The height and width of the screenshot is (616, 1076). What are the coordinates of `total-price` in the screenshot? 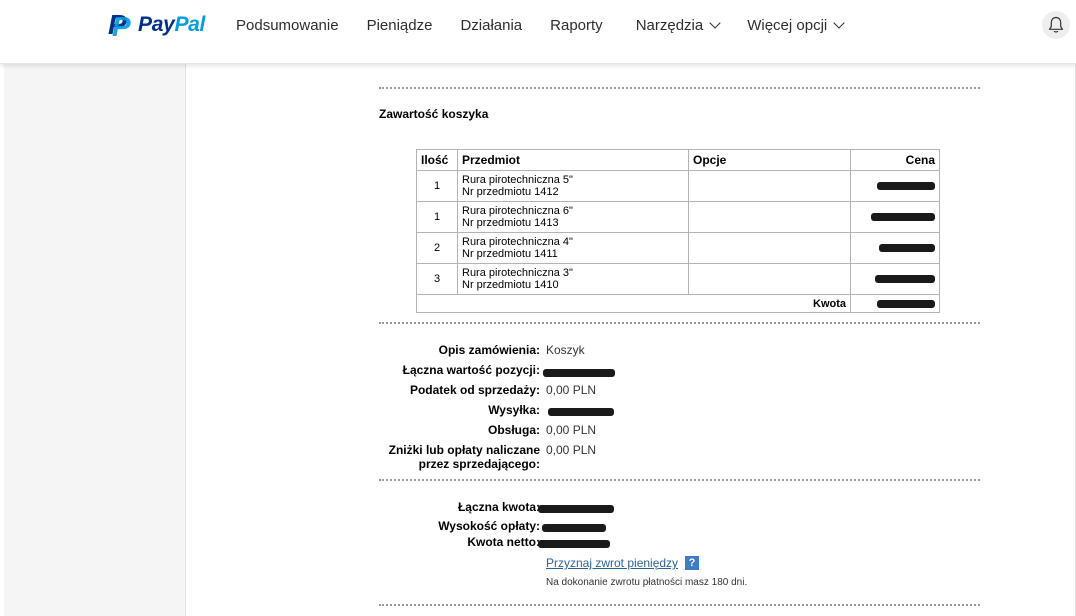 It's located at (895, 303).